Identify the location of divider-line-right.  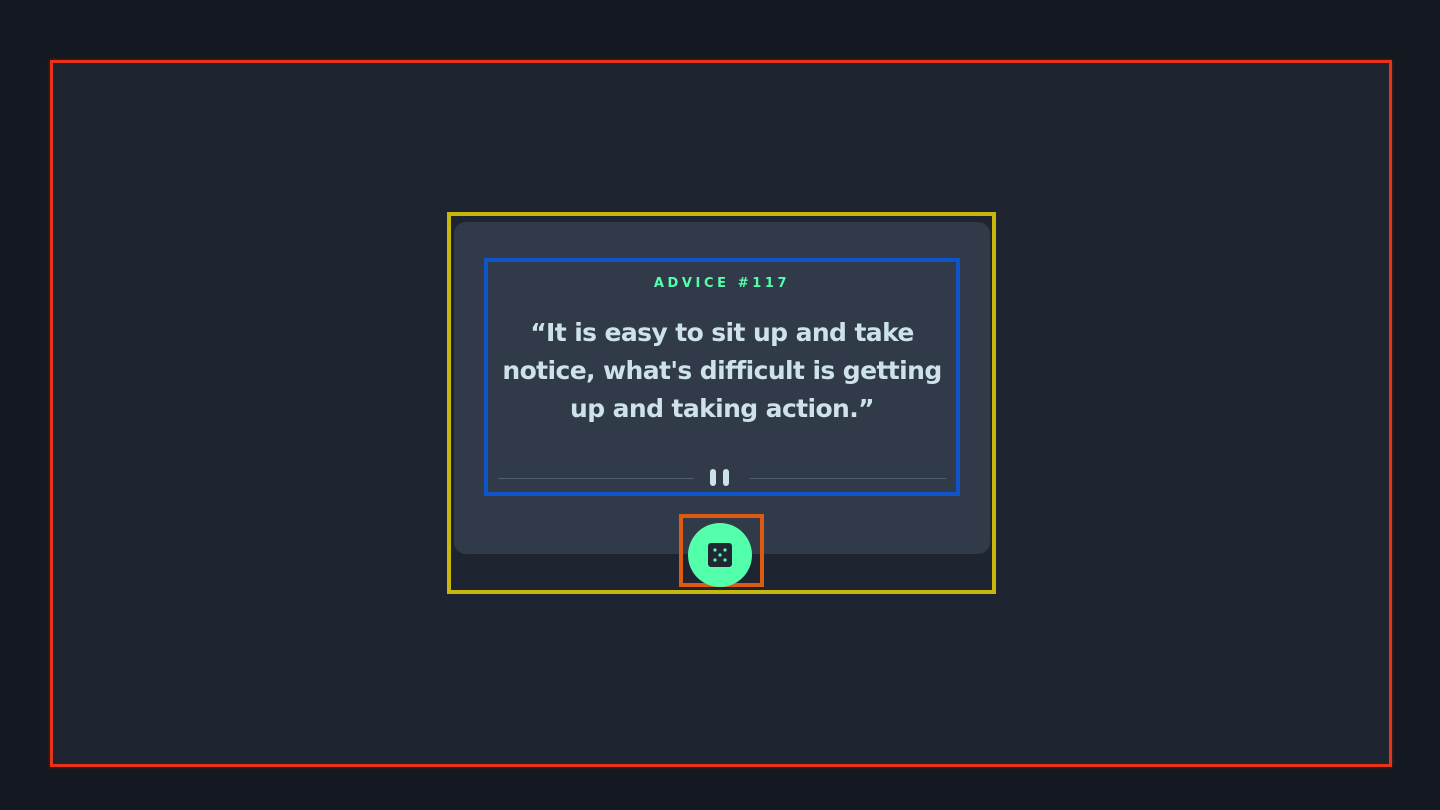
(848, 478).